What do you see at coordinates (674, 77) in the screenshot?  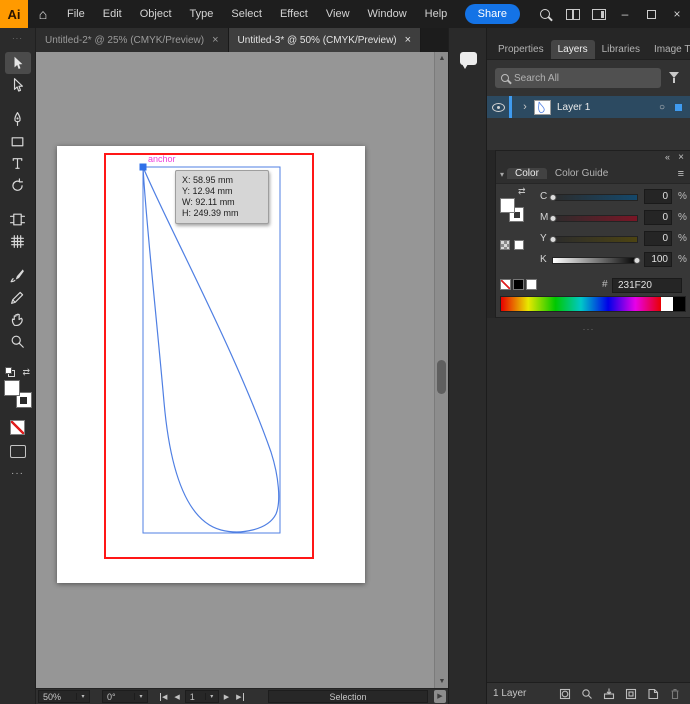 I see `filter-icon` at bounding box center [674, 77].